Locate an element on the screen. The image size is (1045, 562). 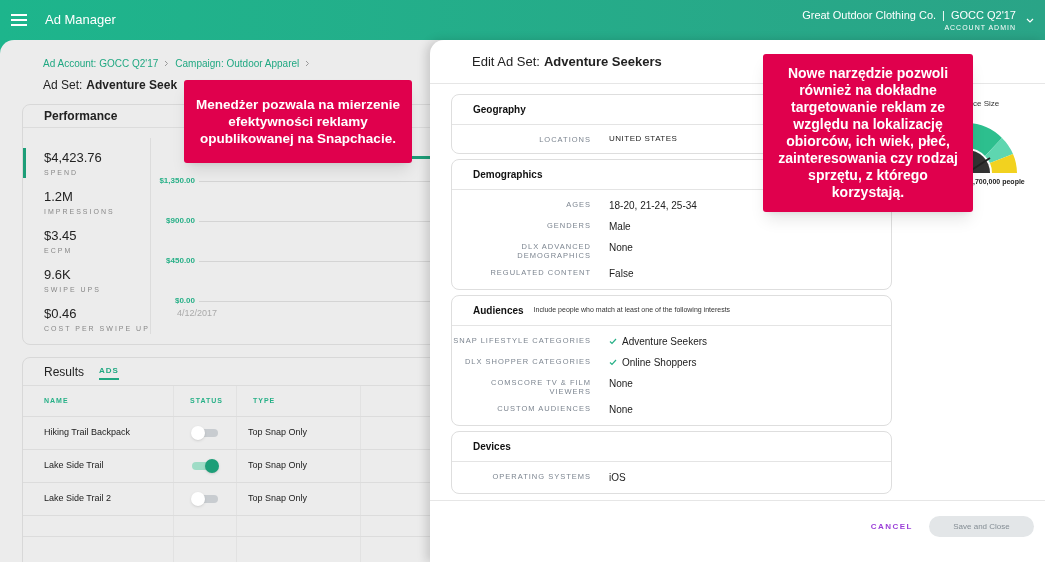
metric-value: $4,423.76 is located at coordinates (73, 158).